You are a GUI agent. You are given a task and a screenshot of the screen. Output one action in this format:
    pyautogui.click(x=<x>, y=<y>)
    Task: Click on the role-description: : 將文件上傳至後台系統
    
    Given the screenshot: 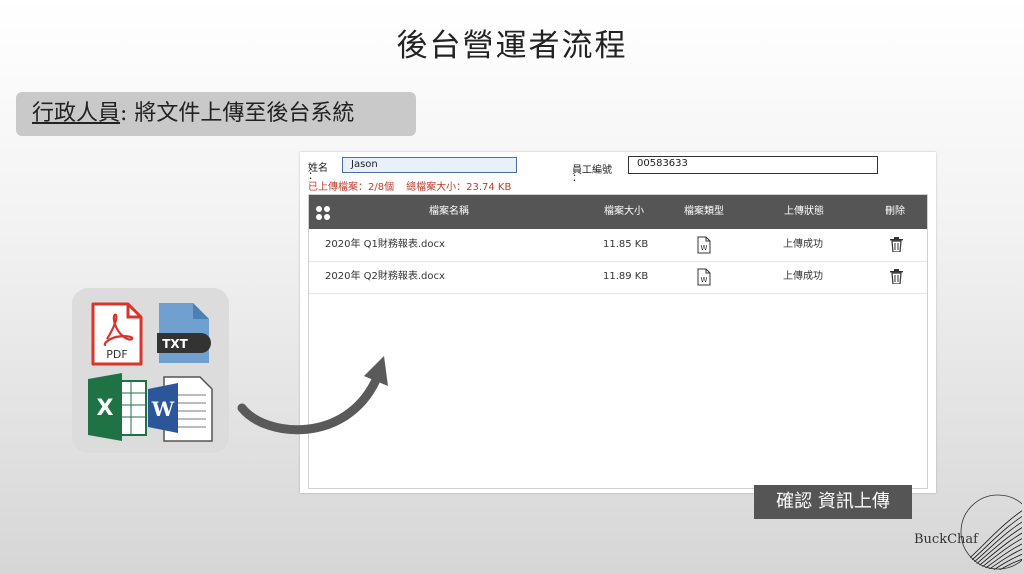 What is the action you would take?
    pyautogui.click(x=237, y=113)
    